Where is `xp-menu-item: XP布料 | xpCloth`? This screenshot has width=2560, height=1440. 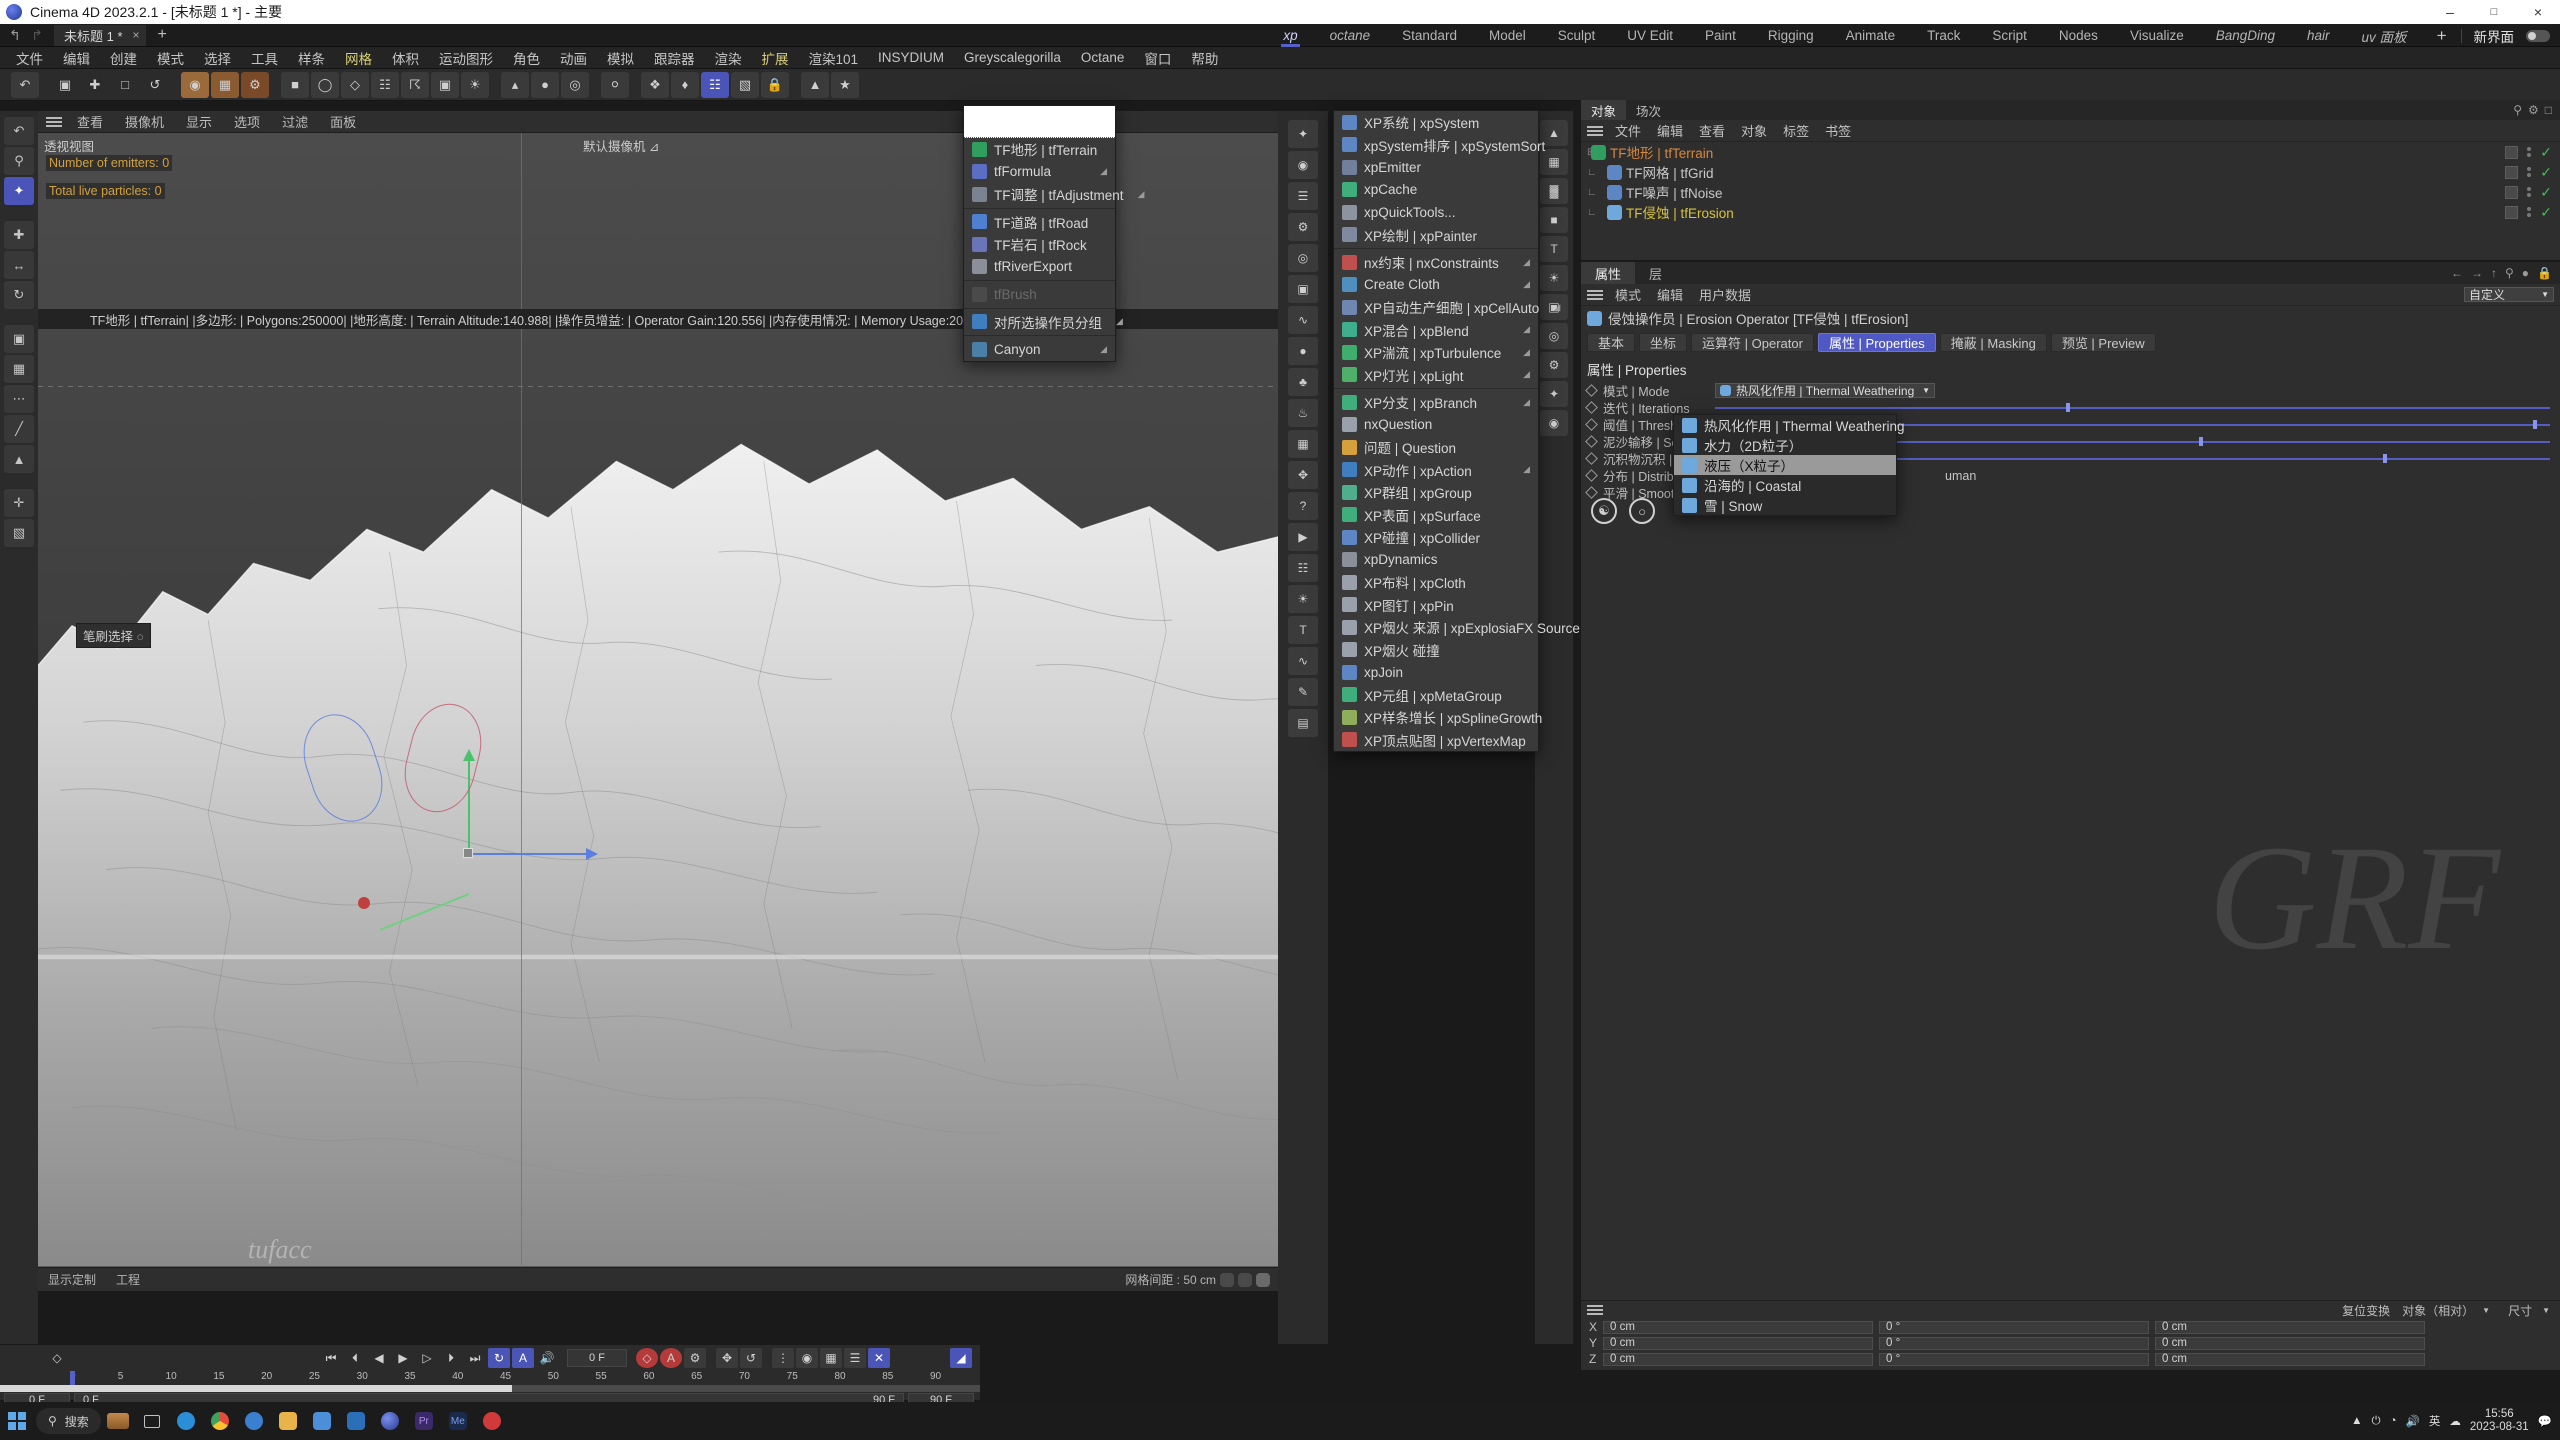
xp-menu-item: XP布料 | xpCloth is located at coordinates (1436, 582).